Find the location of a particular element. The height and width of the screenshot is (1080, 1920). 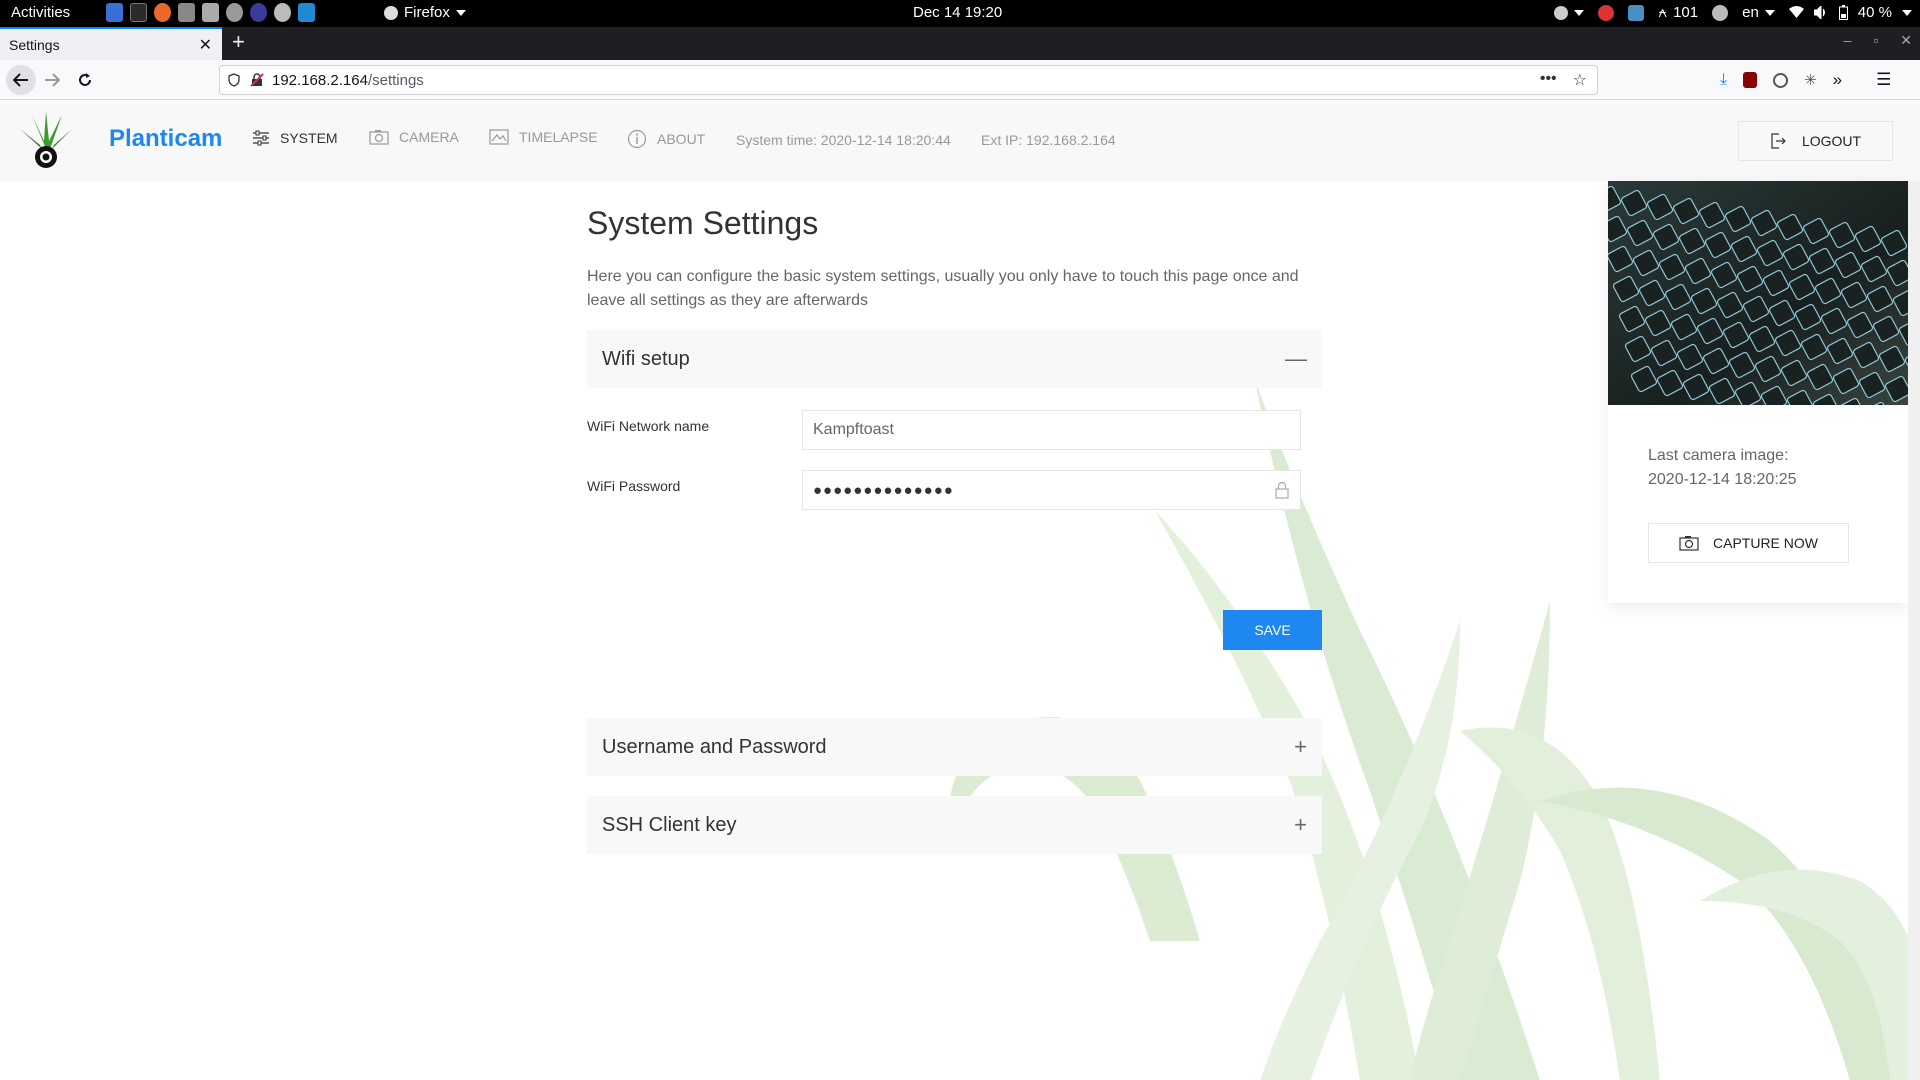

terminal-launcher-icon is located at coordinates (138, 12).